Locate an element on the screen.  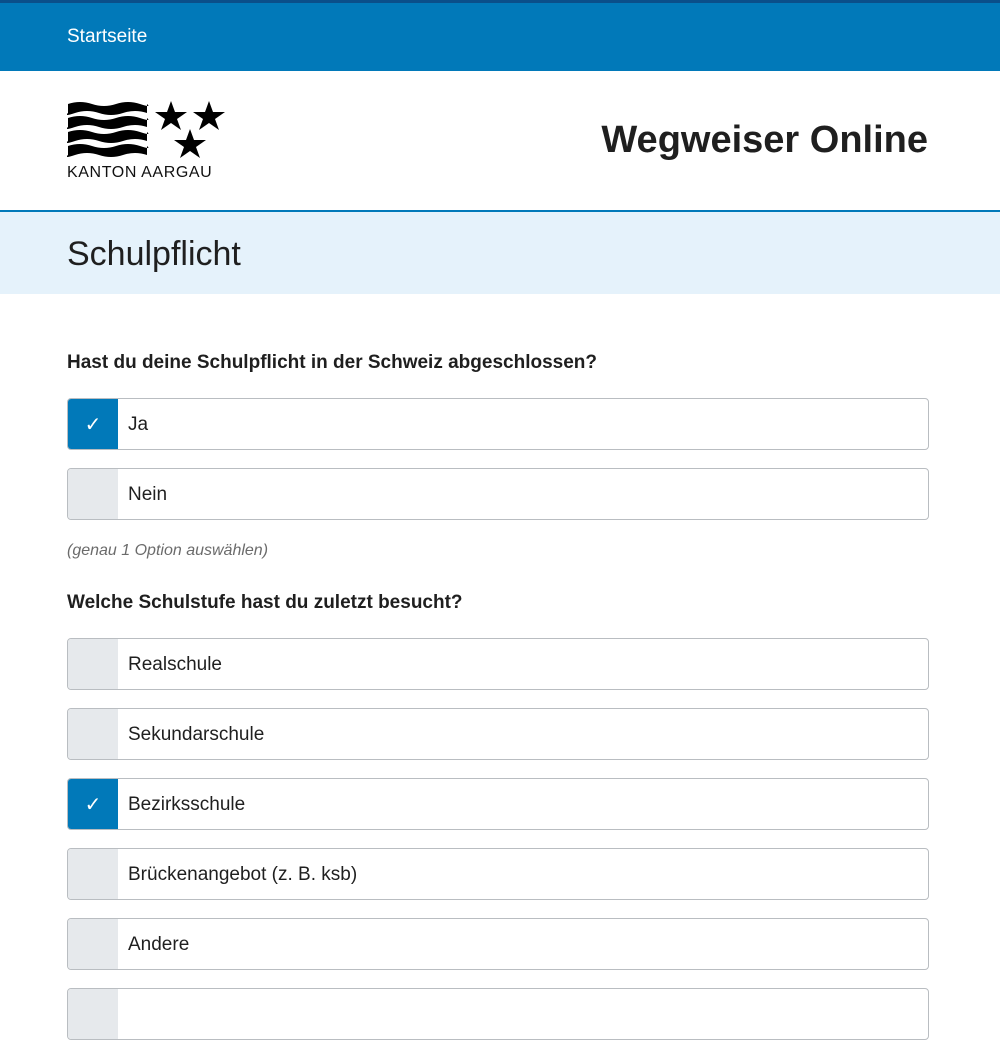
option-label: Sekundarschule is located at coordinates (196, 734).